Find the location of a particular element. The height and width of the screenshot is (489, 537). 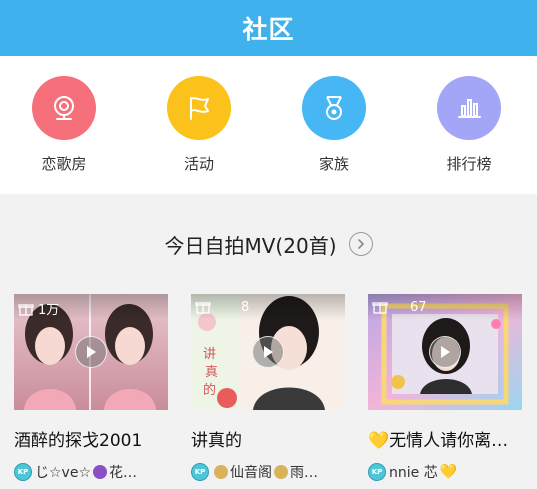

svg-text: 的 is located at coordinates (209, 390).